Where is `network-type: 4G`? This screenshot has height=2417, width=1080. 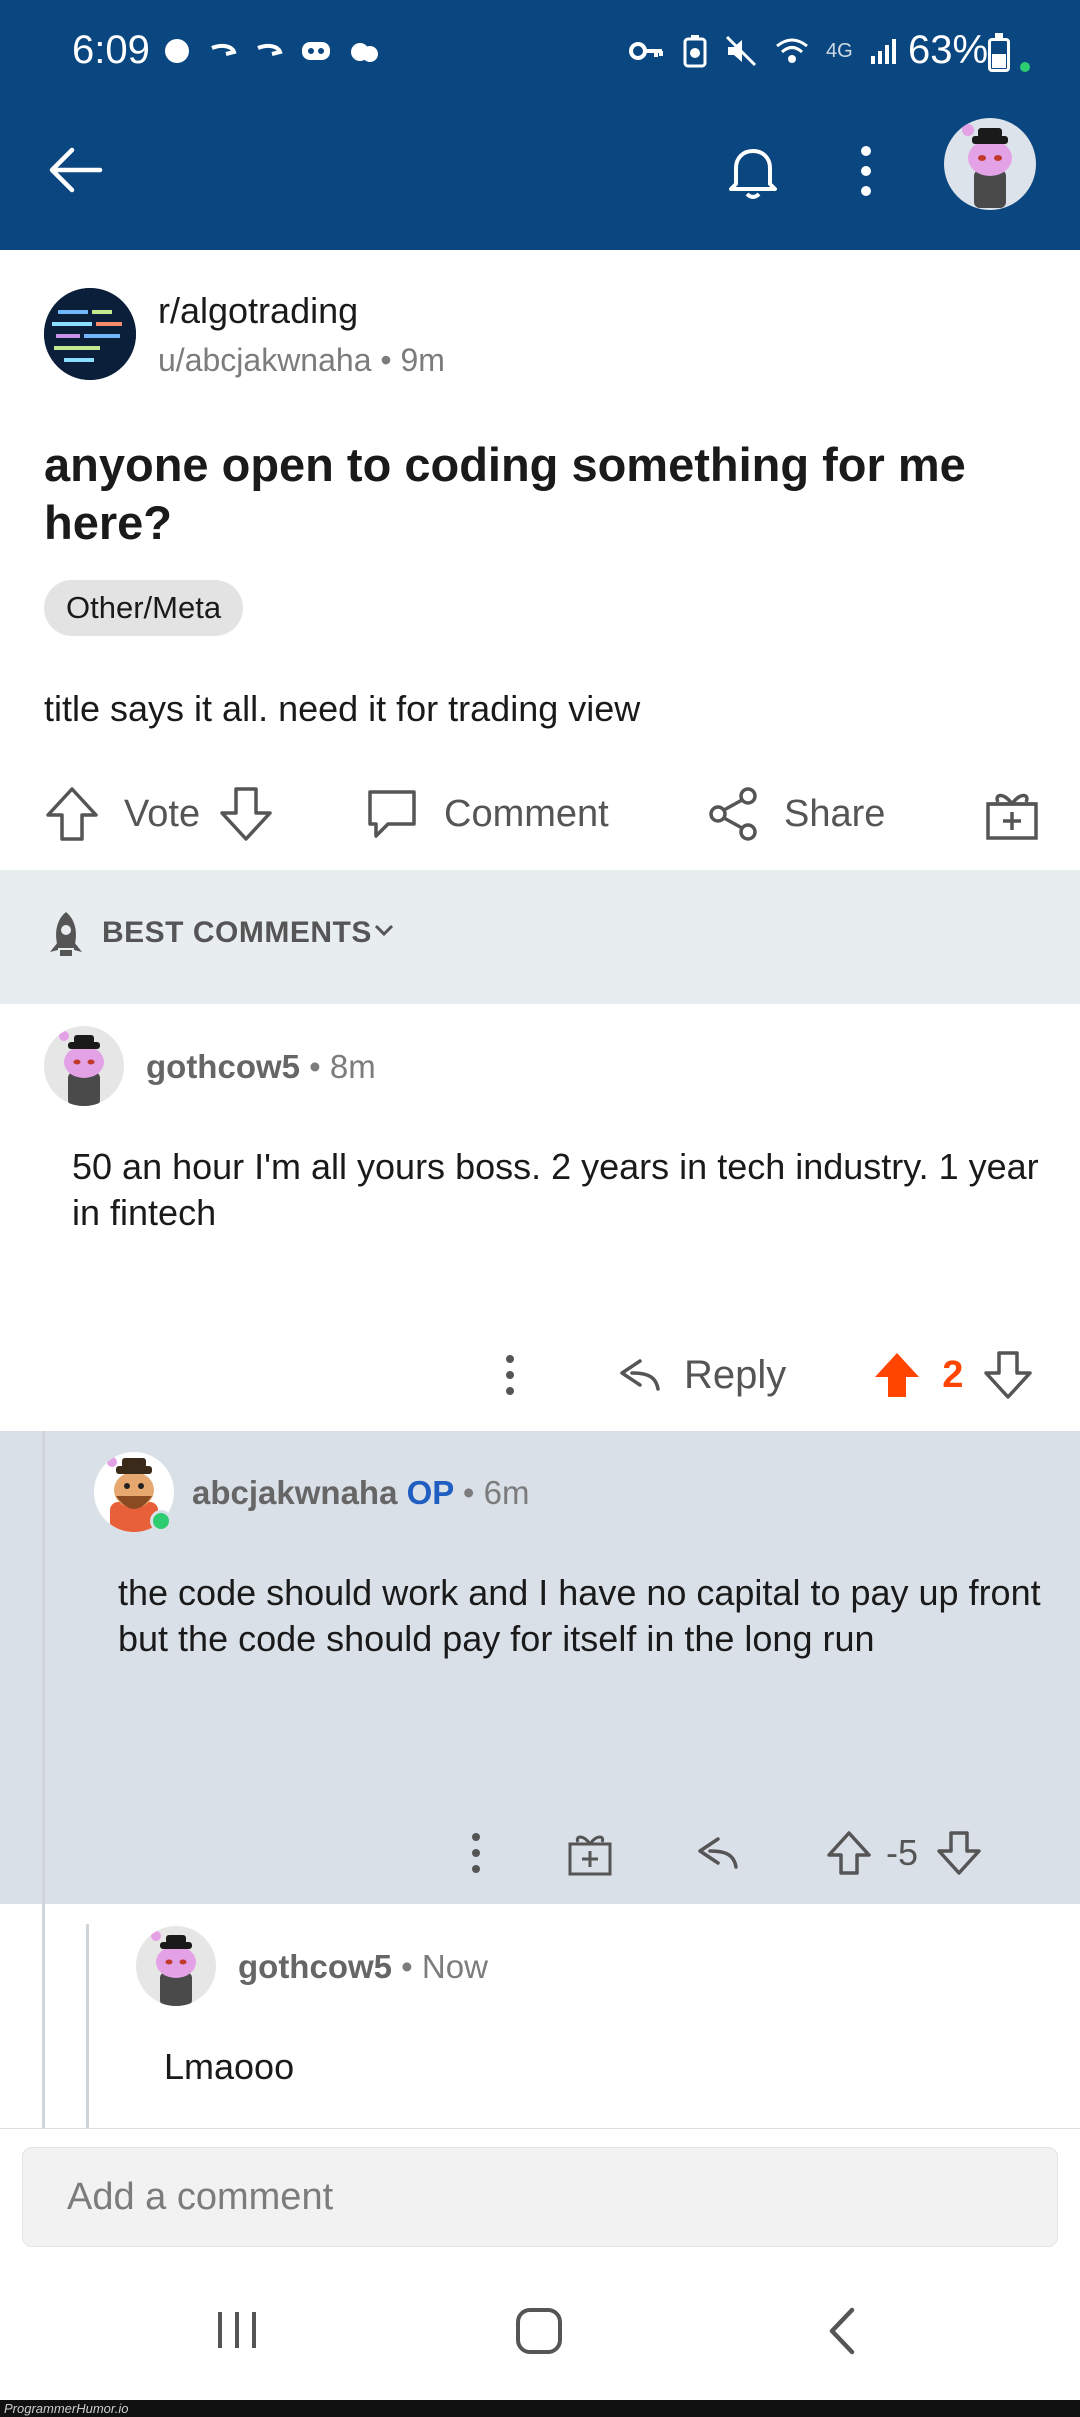
network-type: 4G is located at coordinates (839, 50).